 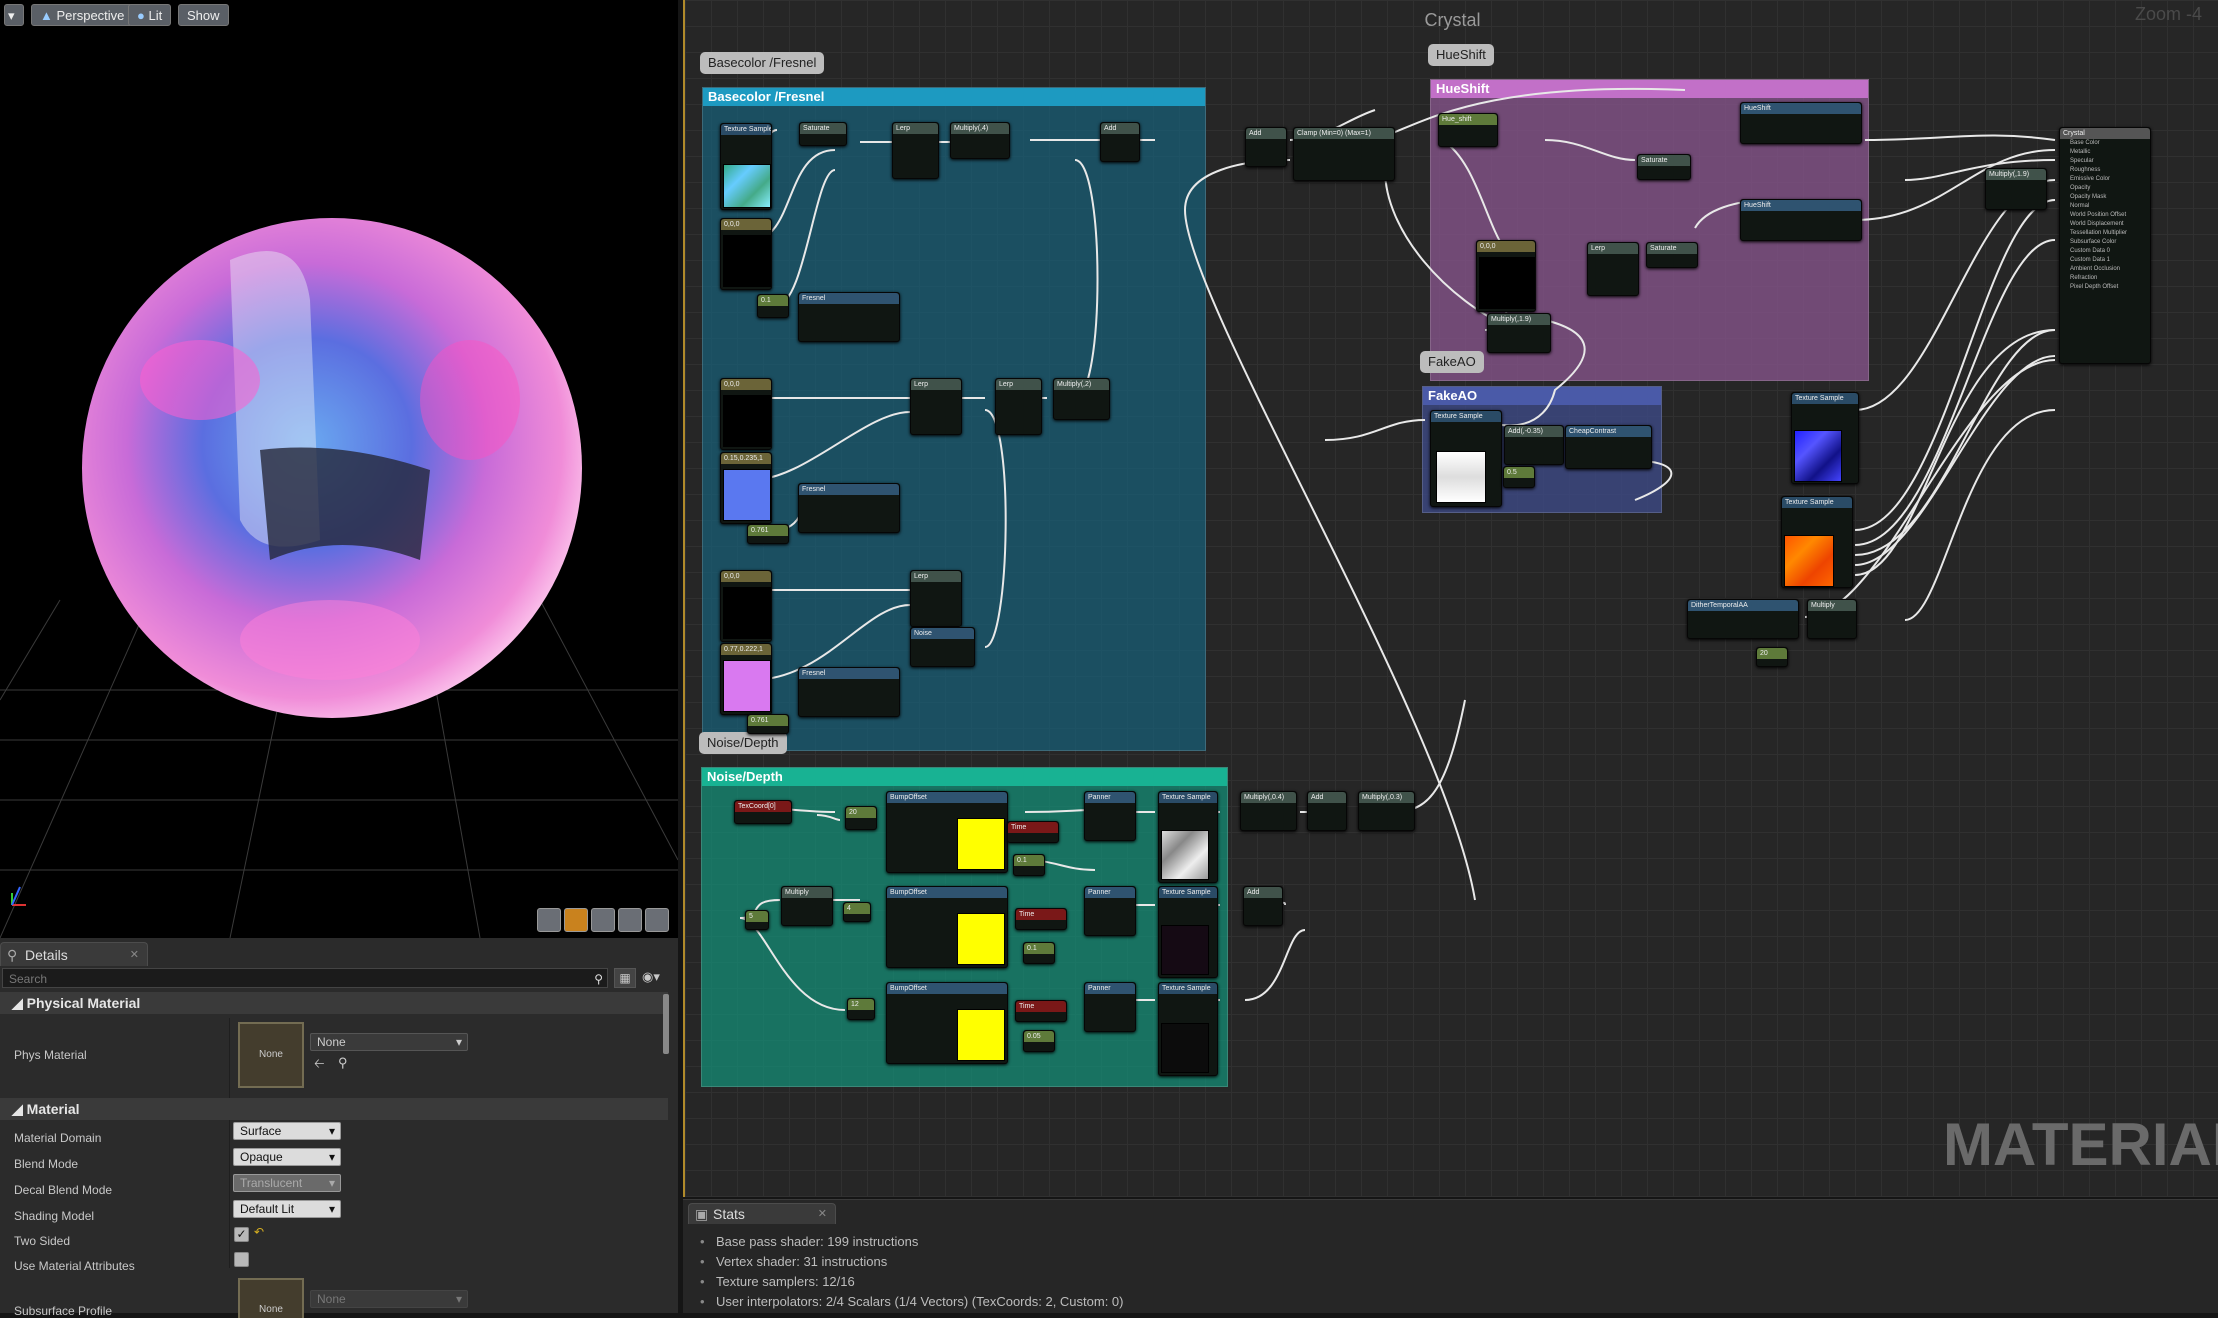 What do you see at coordinates (74, 954) in the screenshot?
I see `details-tab: ⚲ Details ✕` at bounding box center [74, 954].